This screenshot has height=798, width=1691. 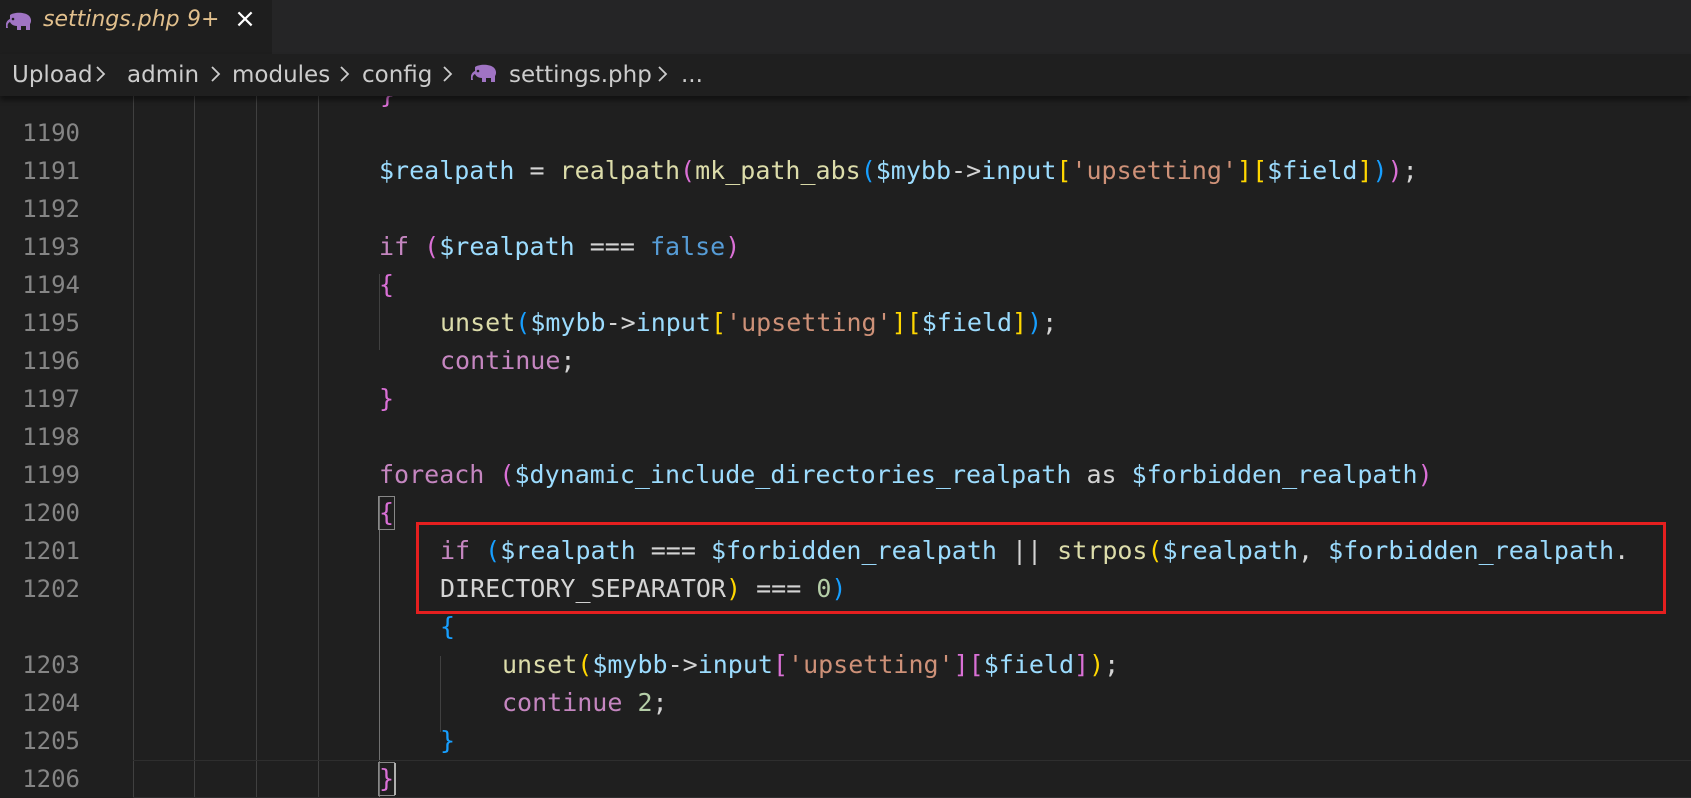 I want to click on code-text: continue 2;, so click(x=585, y=702).